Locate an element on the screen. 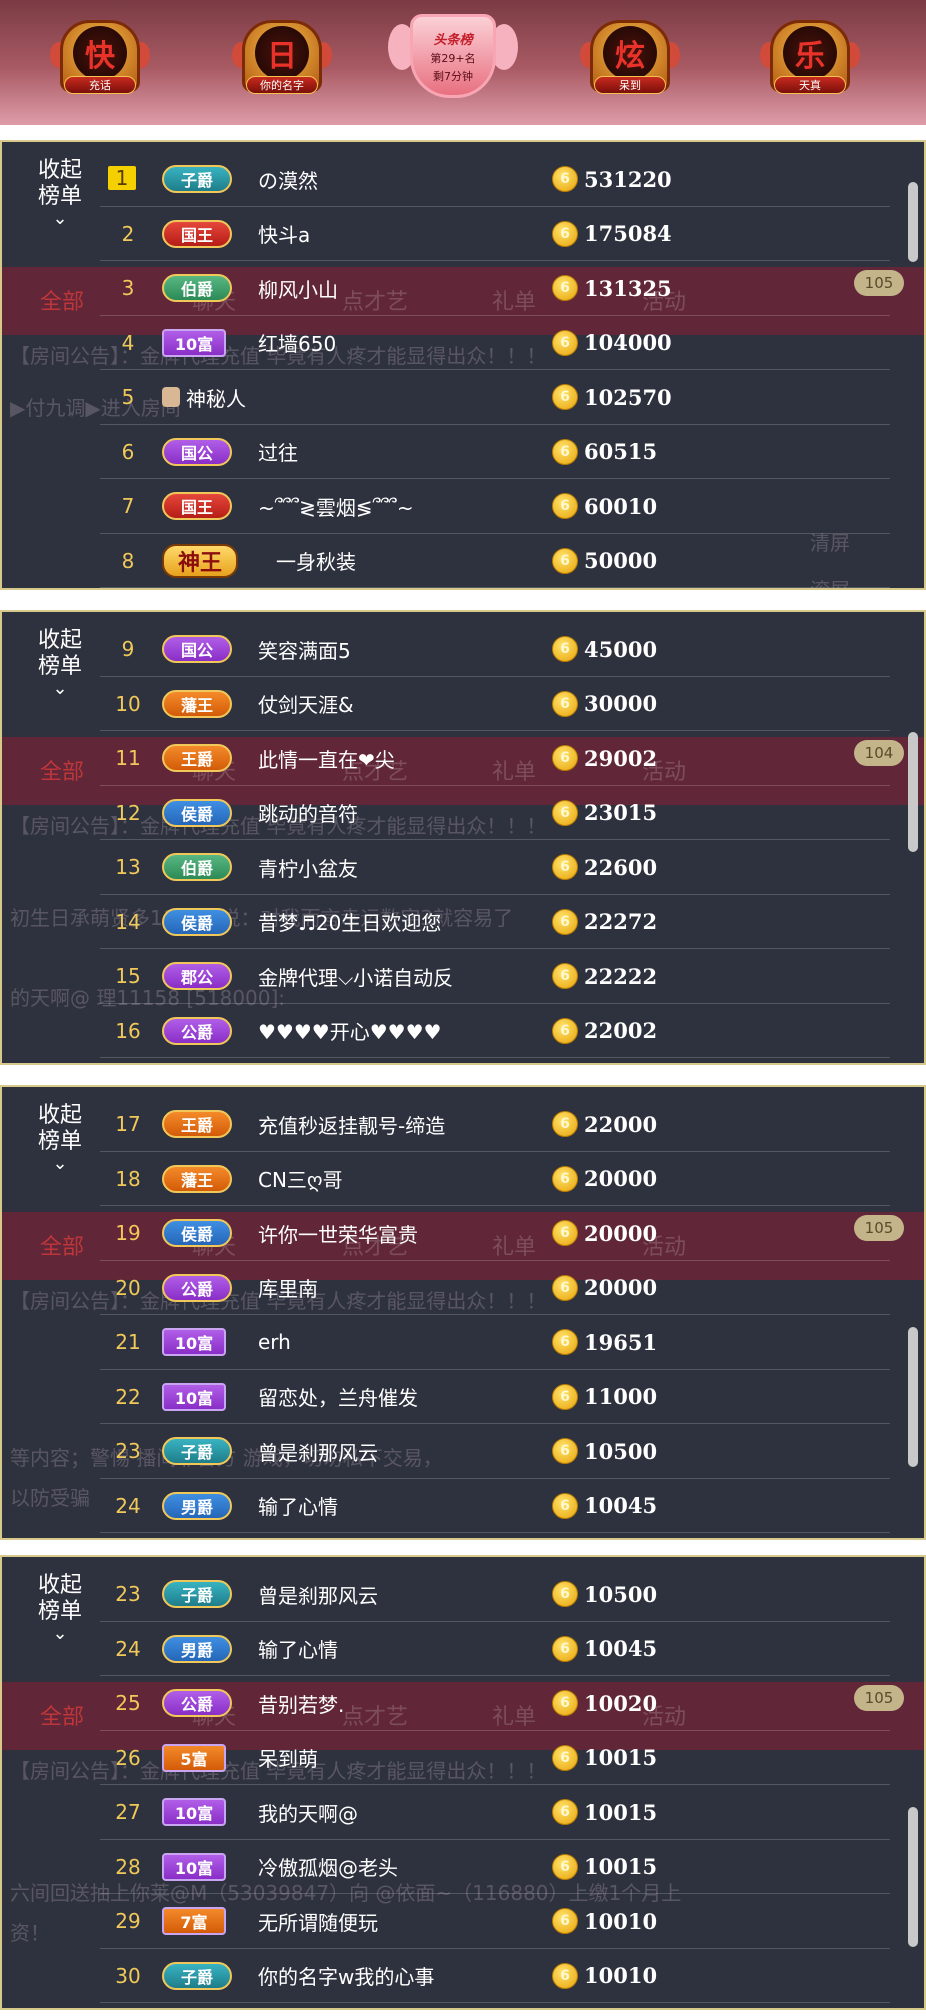 The height and width of the screenshot is (2016, 926). contribution-score: 20000 is located at coordinates (621, 1178).